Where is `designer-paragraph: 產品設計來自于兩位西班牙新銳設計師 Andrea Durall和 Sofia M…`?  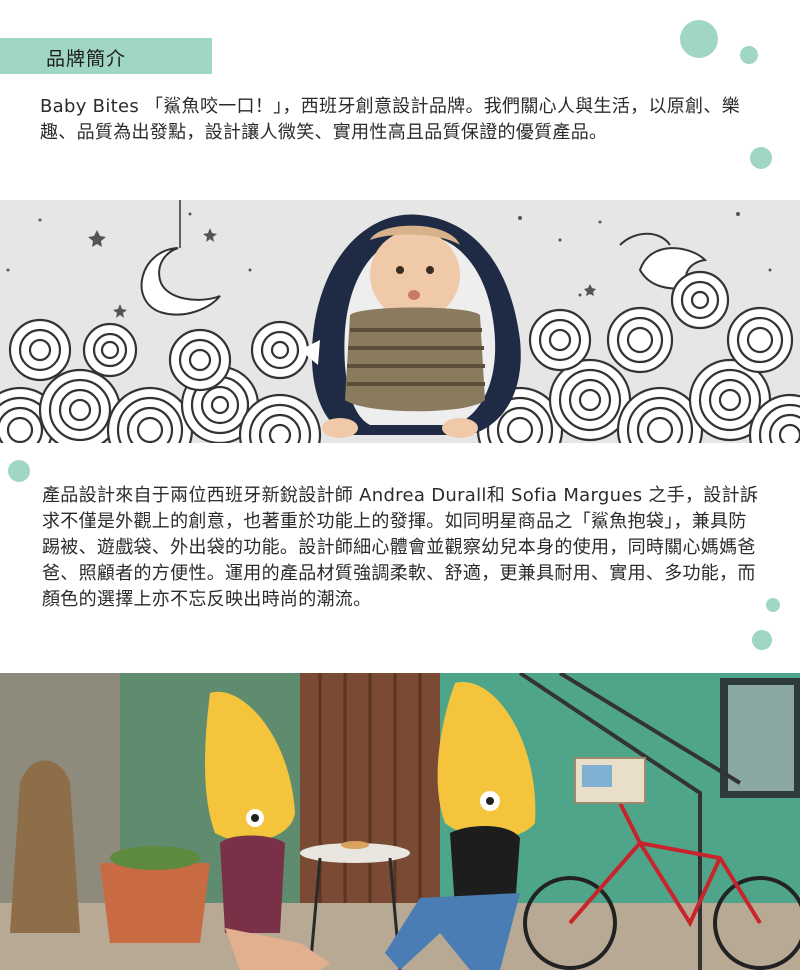
designer-paragraph: 產品設計來自于兩位西班牙新銳設計師 Andrea Durall和 Sofia M… is located at coordinates (400, 547).